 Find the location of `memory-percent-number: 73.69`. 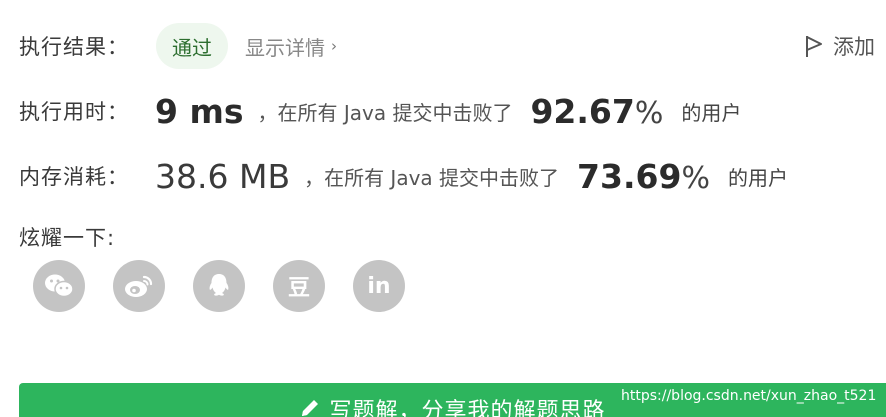

memory-percent-number: 73.69 is located at coordinates (629, 176).